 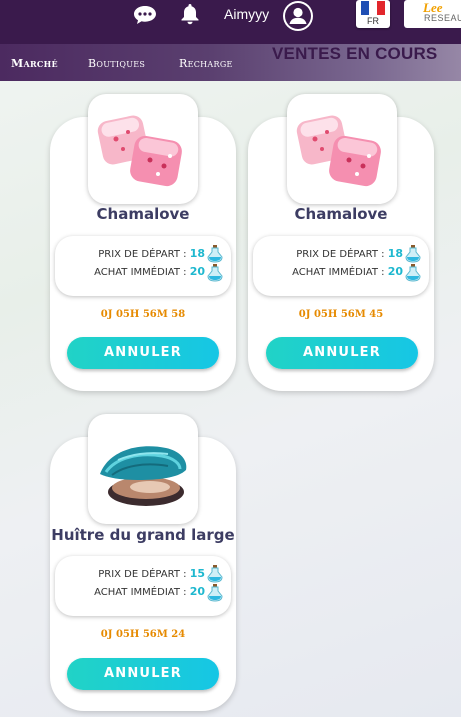 What do you see at coordinates (143, 634) in the screenshot?
I see `time-left: 0J 05H 56M 24` at bounding box center [143, 634].